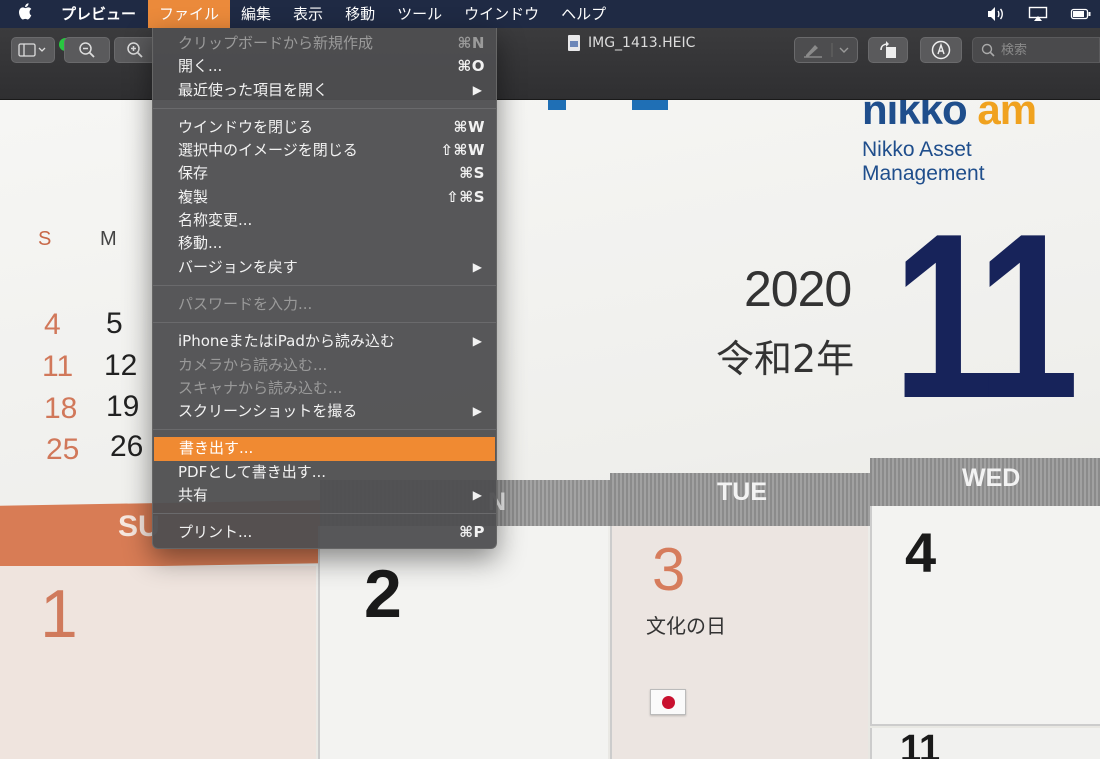 The width and height of the screenshot is (1100, 759). What do you see at coordinates (256, 14) in the screenshot?
I see `menu-edit: 編集` at bounding box center [256, 14].